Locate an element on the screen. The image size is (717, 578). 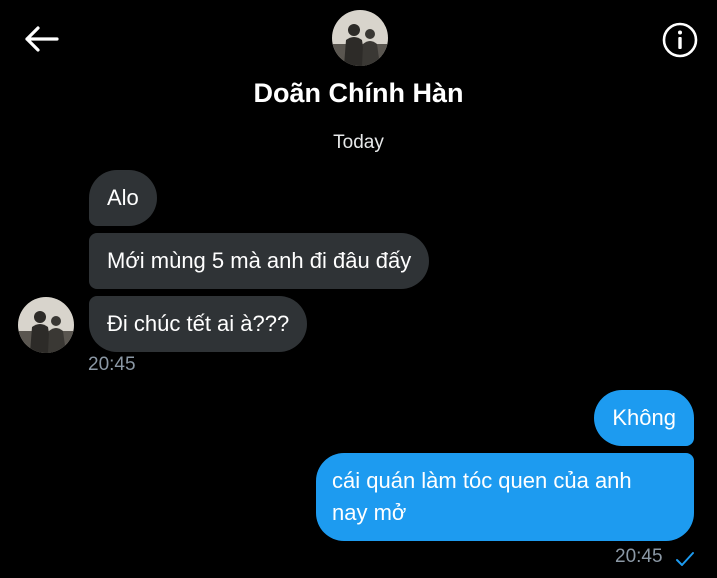
back-arrow-icon is located at coordinates (42, 39).